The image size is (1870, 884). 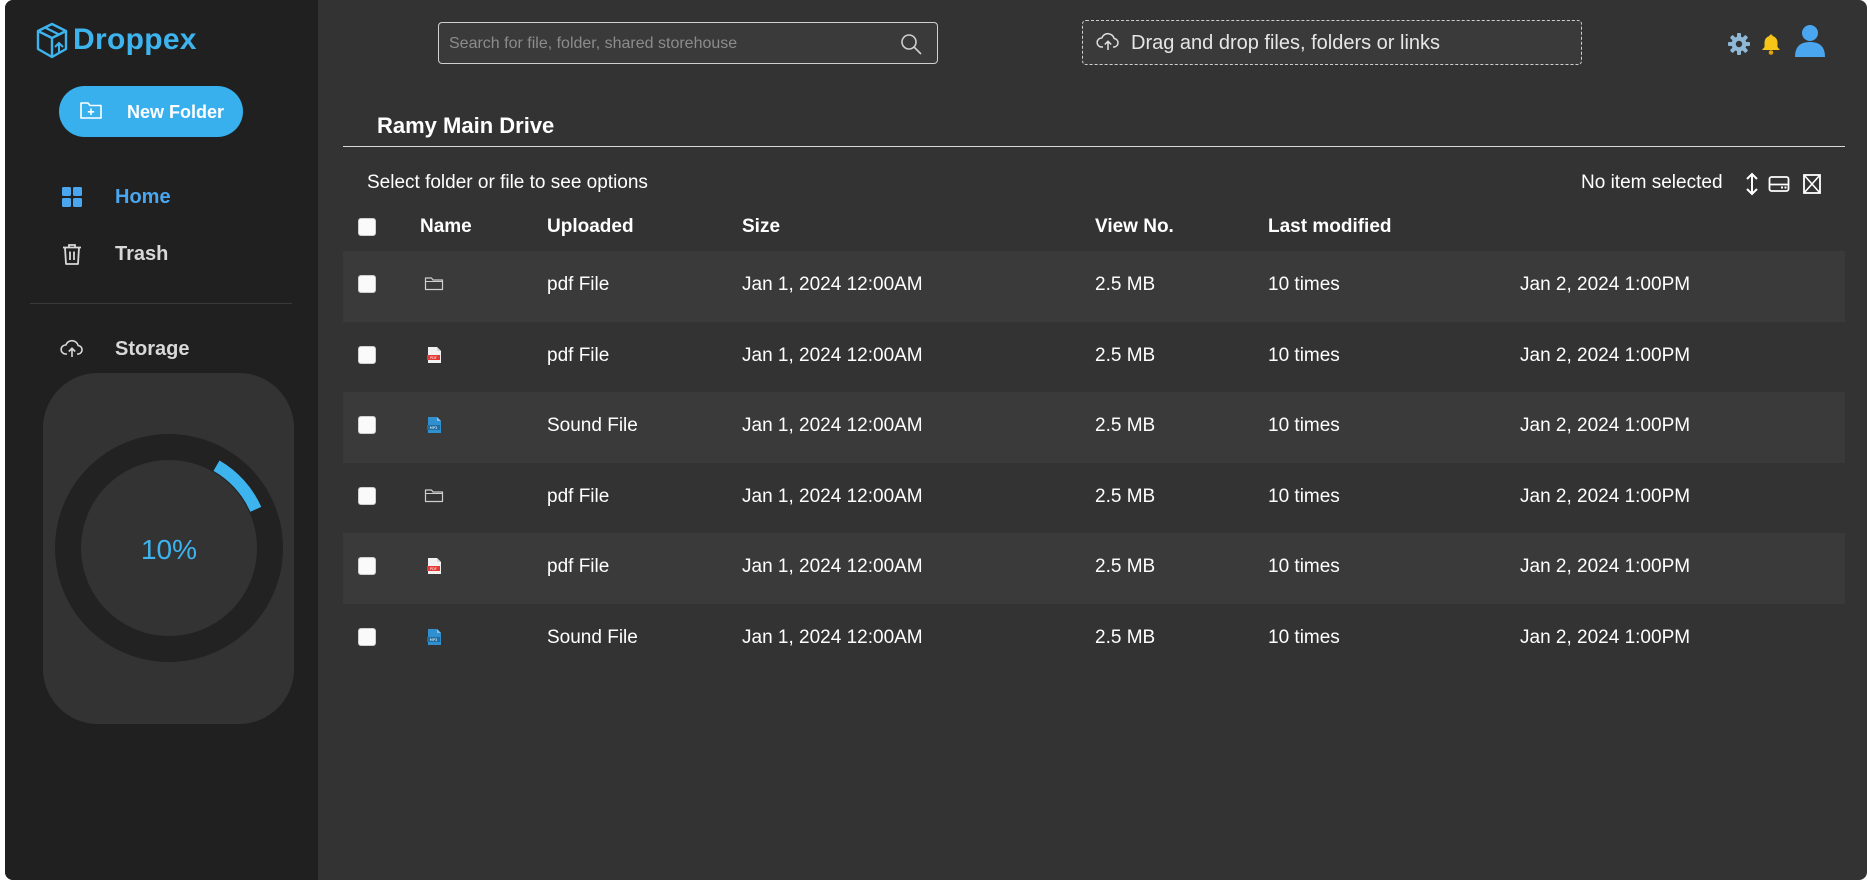 What do you see at coordinates (1779, 184) in the screenshot?
I see `view-toggle-icon` at bounding box center [1779, 184].